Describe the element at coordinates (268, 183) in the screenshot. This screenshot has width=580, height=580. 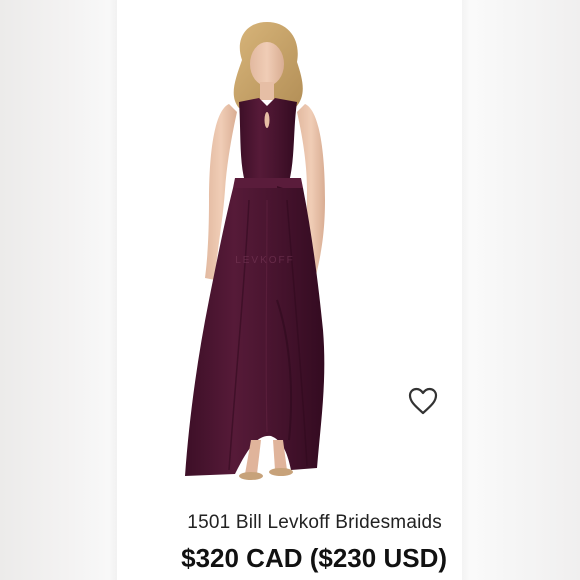
I see `dress-sash` at that location.